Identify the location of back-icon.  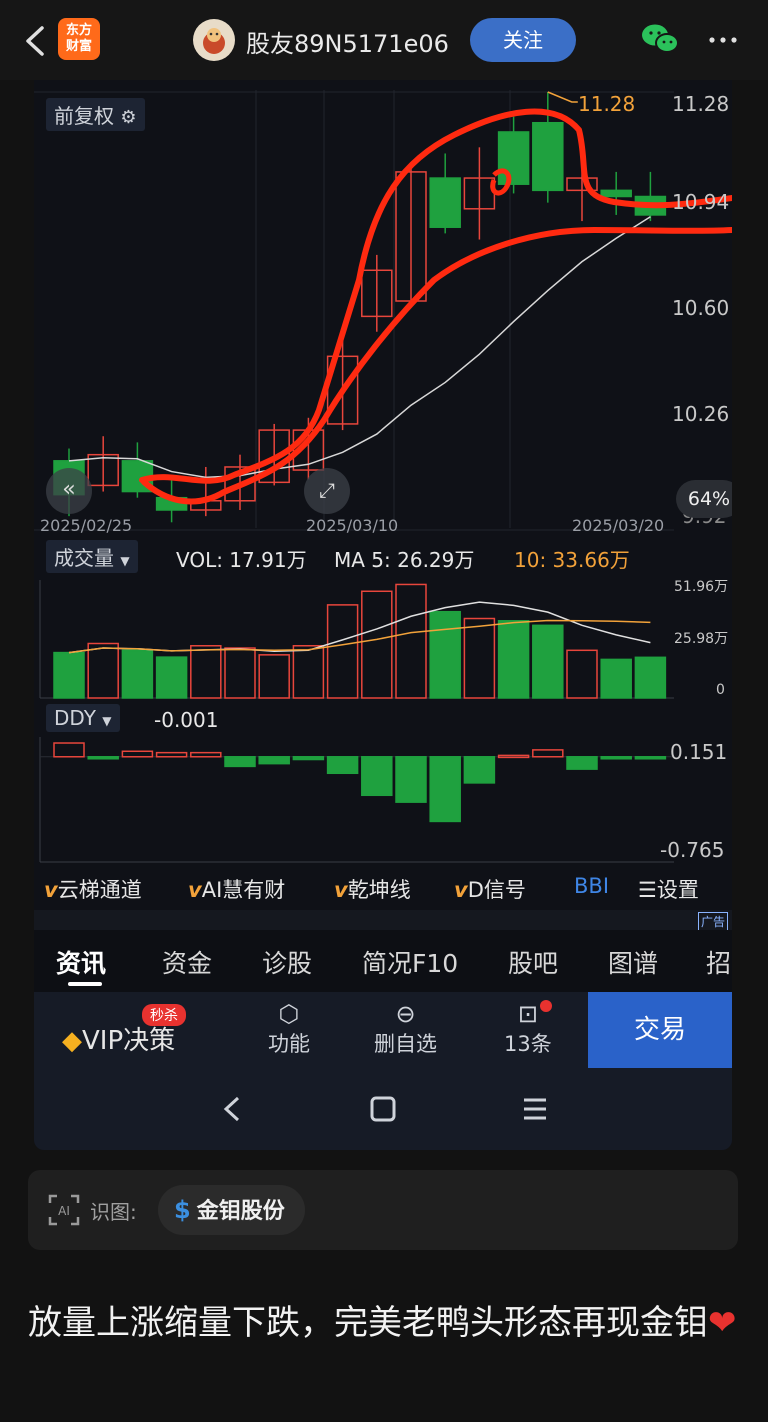
(35, 41).